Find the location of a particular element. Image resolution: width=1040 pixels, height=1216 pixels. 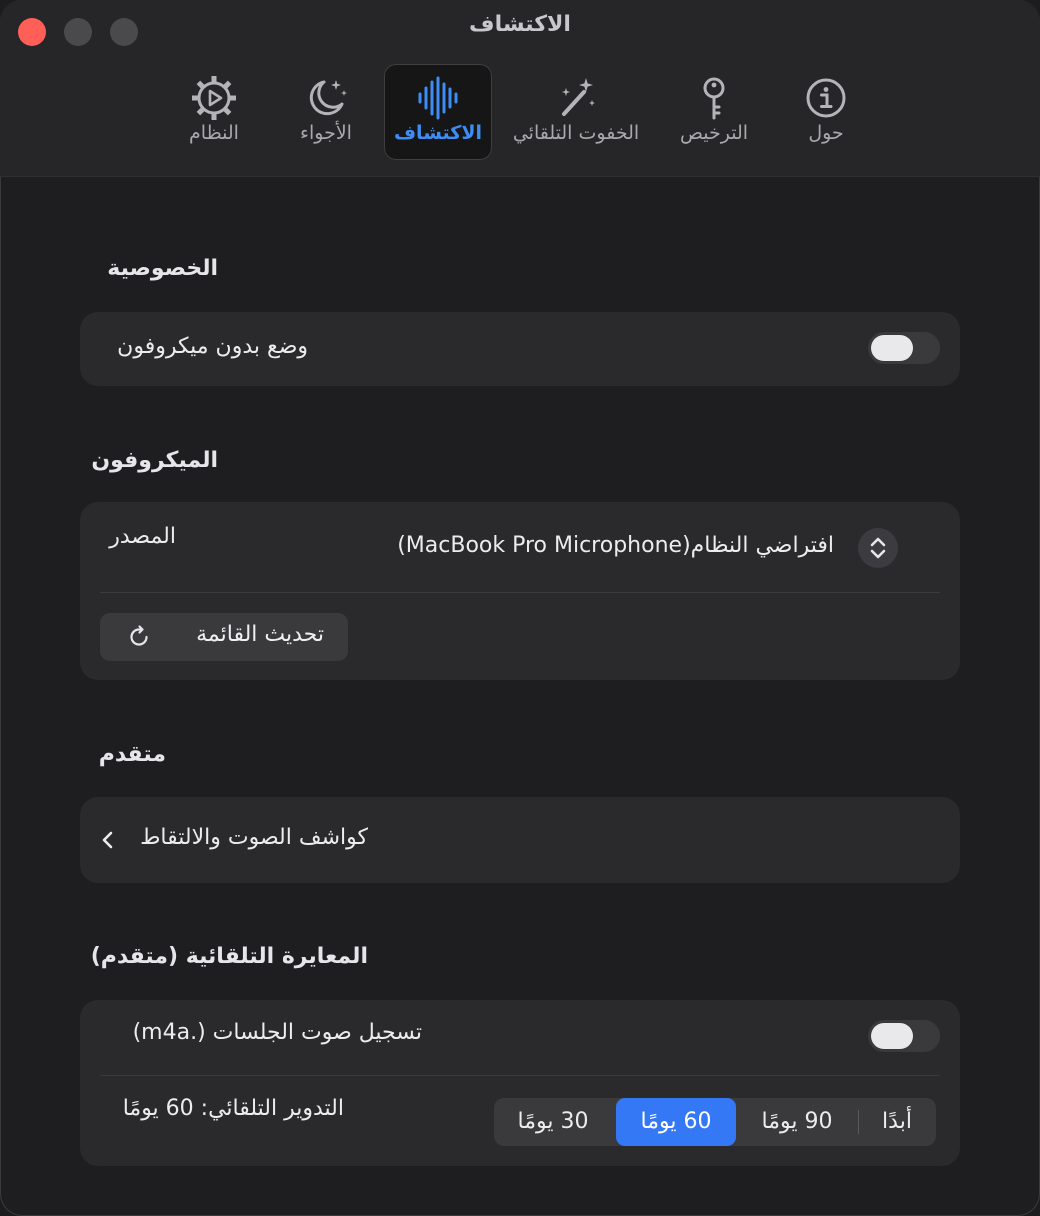

tab-system: النظام is located at coordinates (214, 112).